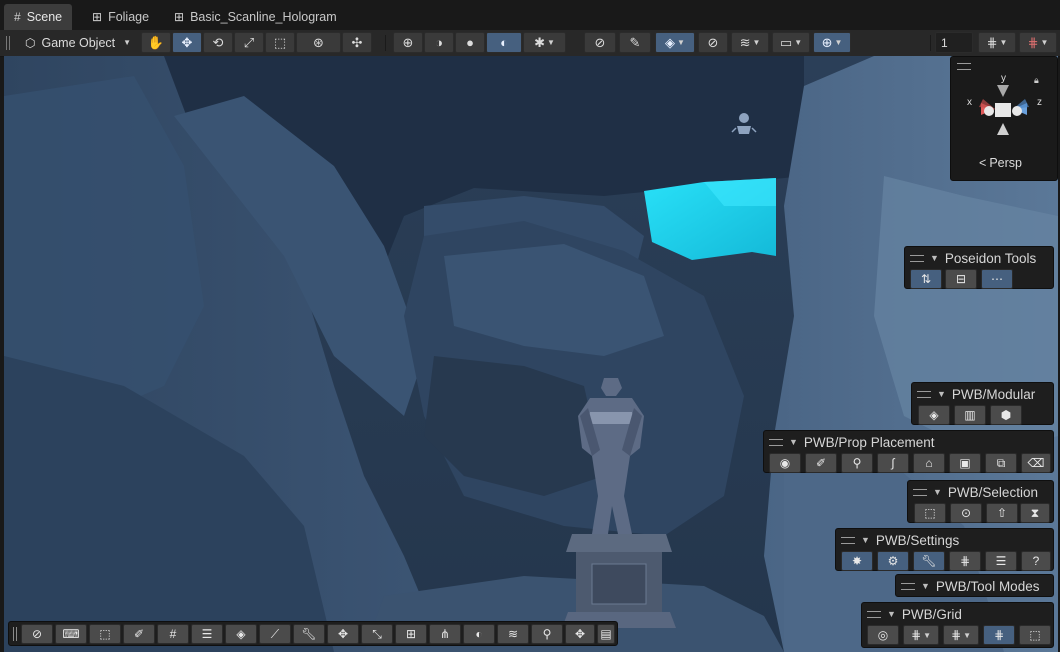  What do you see at coordinates (973, 258) in the screenshot?
I see `overlay-header: ▼ Poseidon Tools` at bounding box center [973, 258].